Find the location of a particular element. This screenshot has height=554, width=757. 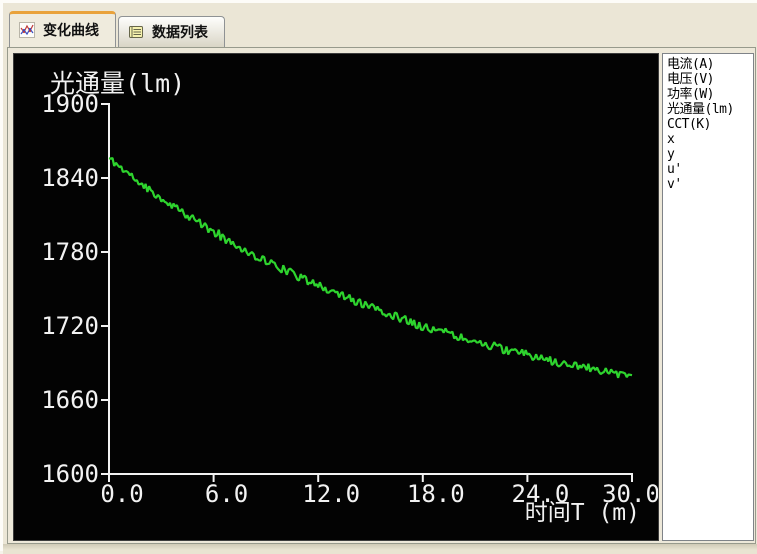

legend-item-6: y is located at coordinates (709, 154).